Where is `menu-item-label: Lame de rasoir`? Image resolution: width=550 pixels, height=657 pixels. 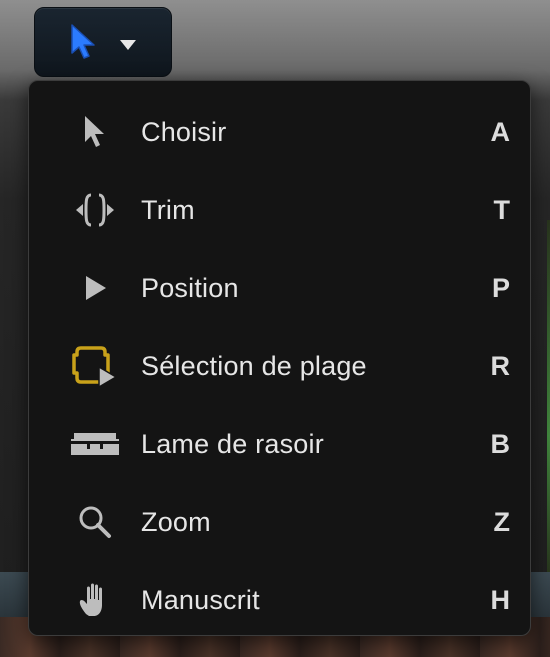 menu-item-label: Lame de rasoir is located at coordinates (232, 443).